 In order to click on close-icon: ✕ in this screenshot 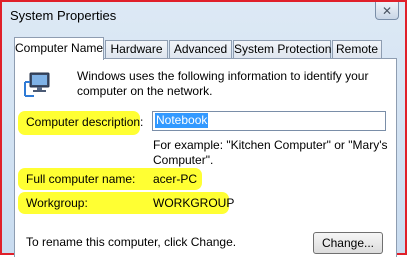, I will do `click(387, 10)`.